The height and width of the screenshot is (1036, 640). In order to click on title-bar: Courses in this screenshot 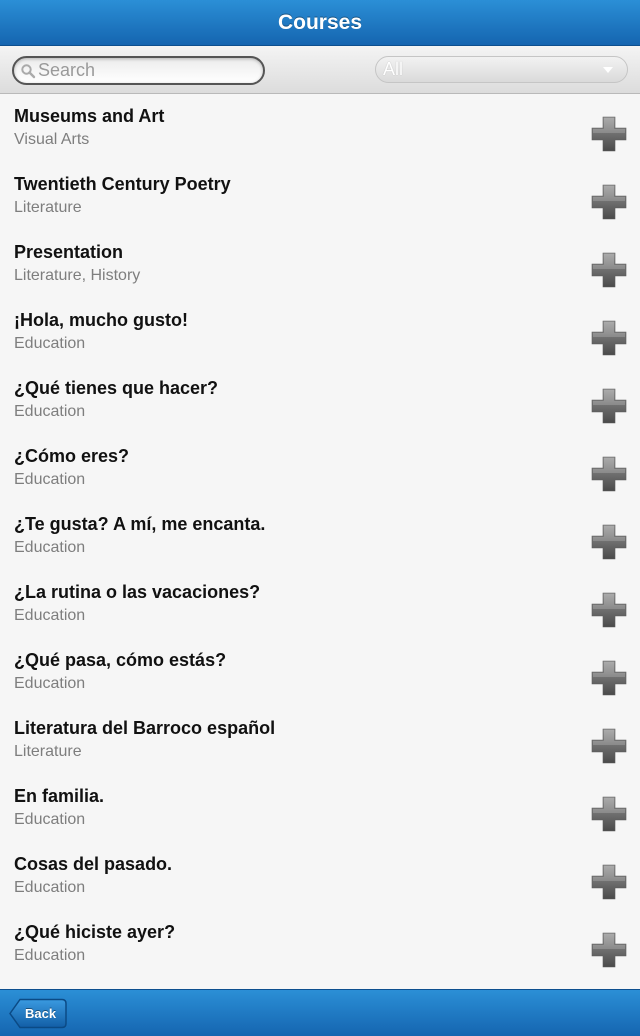, I will do `click(320, 23)`.